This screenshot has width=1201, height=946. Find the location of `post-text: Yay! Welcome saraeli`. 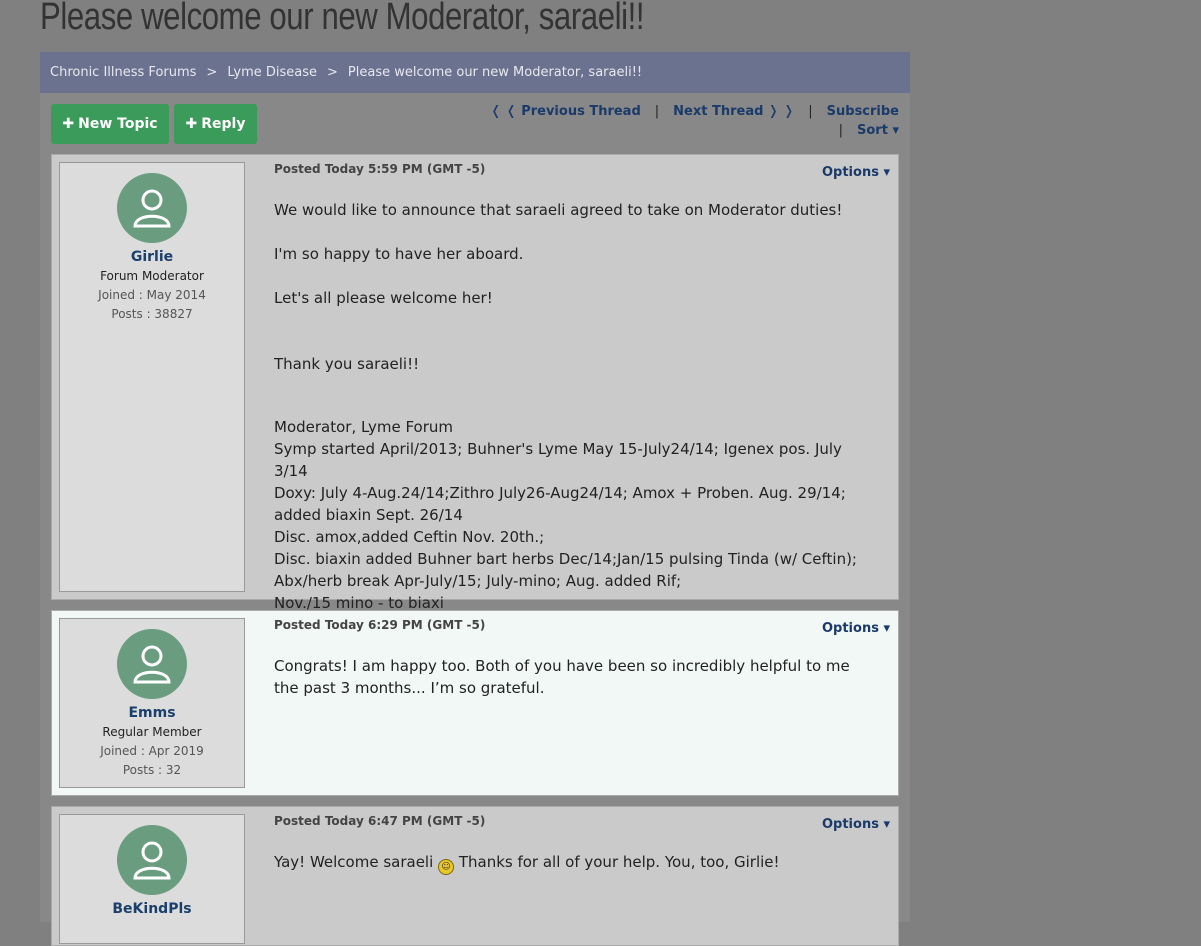

post-text: Yay! Welcome saraeli is located at coordinates (354, 862).